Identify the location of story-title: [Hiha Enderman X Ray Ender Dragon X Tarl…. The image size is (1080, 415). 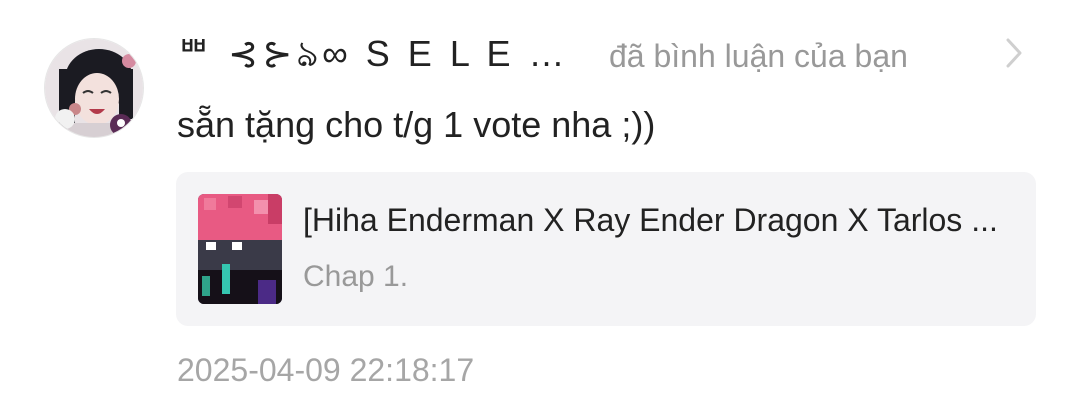
(653, 220).